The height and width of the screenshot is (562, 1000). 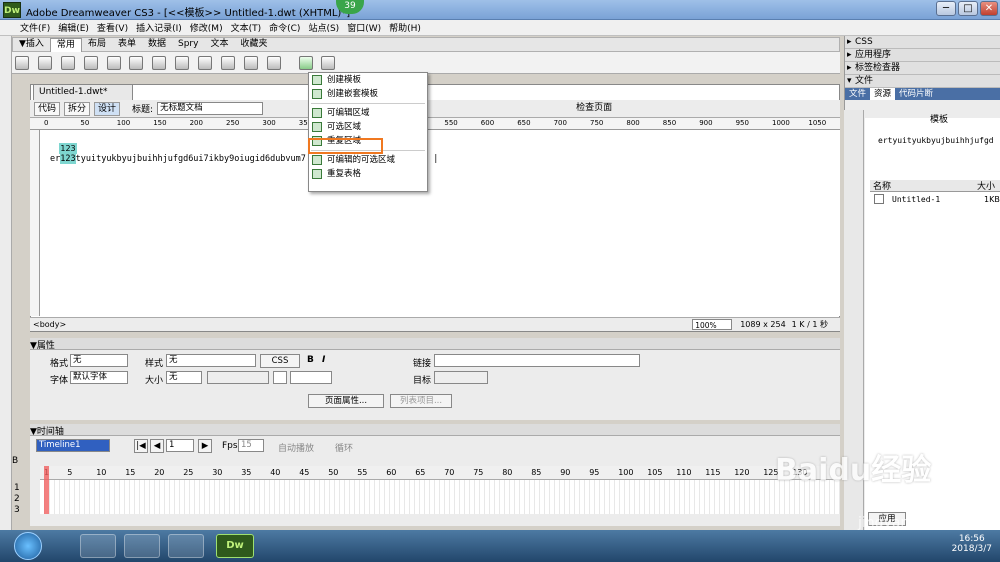 I want to click on menu-item-editable-optional-region: 可编辑的可选区域, so click(x=368, y=160).